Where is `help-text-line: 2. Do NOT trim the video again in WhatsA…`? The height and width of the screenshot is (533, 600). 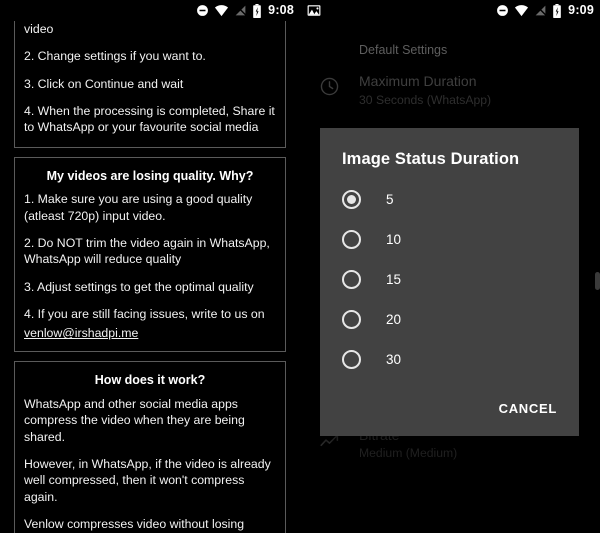
help-text-line: 2. Do NOT trim the video again in WhatsA… is located at coordinates (147, 251).